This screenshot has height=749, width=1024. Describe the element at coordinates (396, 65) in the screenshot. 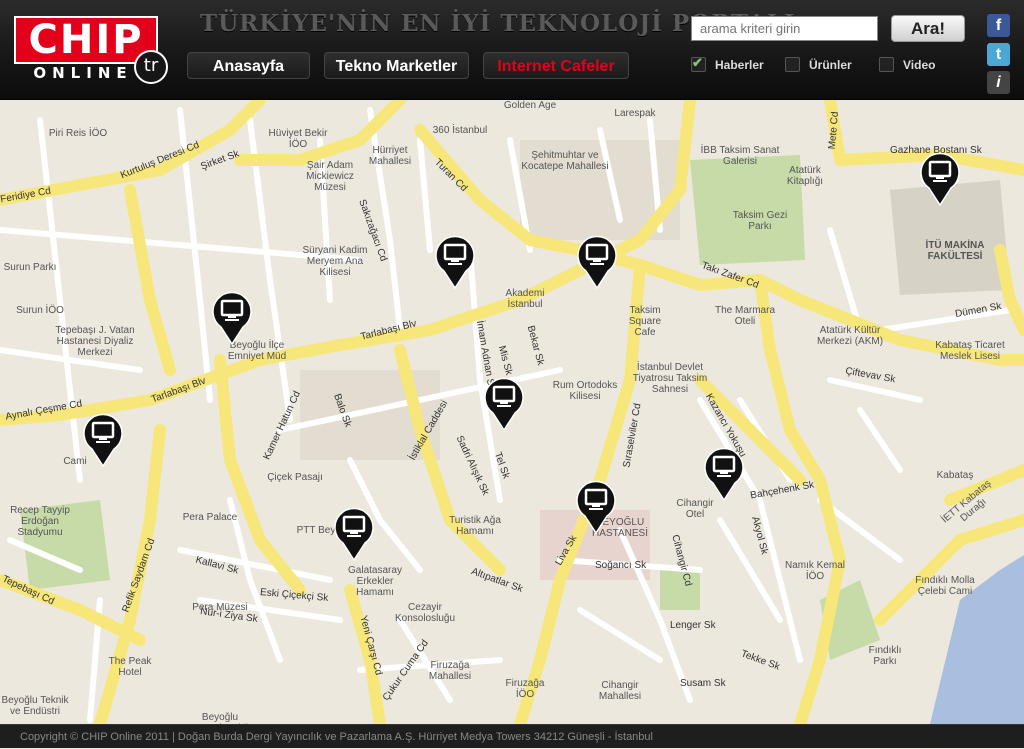

I see `nav-tech-markets-button: Tekno Marketler` at that location.